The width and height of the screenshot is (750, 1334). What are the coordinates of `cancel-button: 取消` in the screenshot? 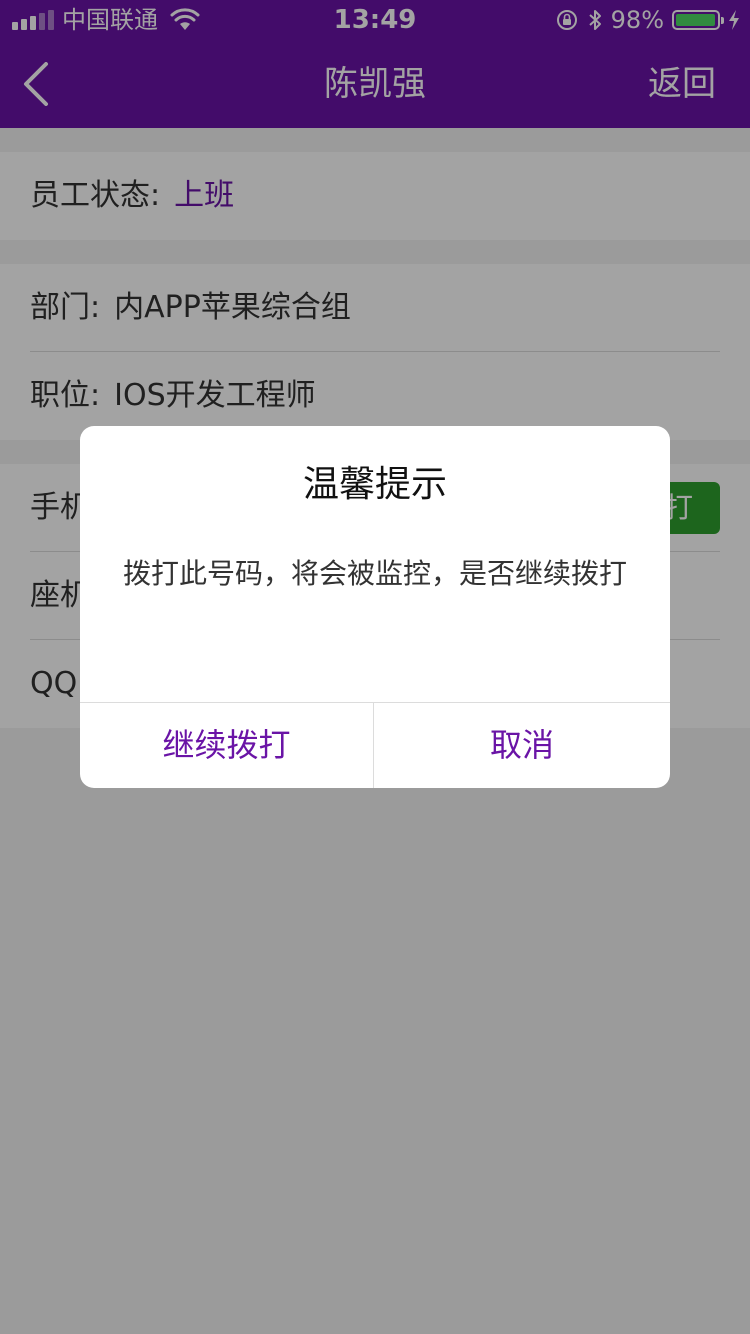 It's located at (522, 745).